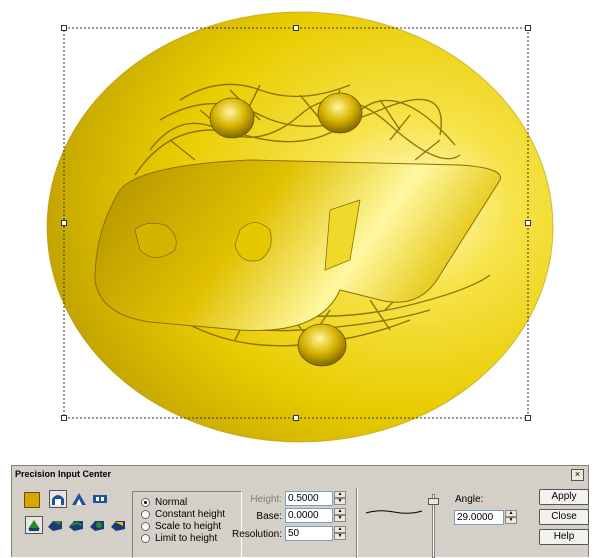 This screenshot has height=558, width=600. What do you see at coordinates (34, 525) in the screenshot?
I see `profile-tool-1-icon` at bounding box center [34, 525].